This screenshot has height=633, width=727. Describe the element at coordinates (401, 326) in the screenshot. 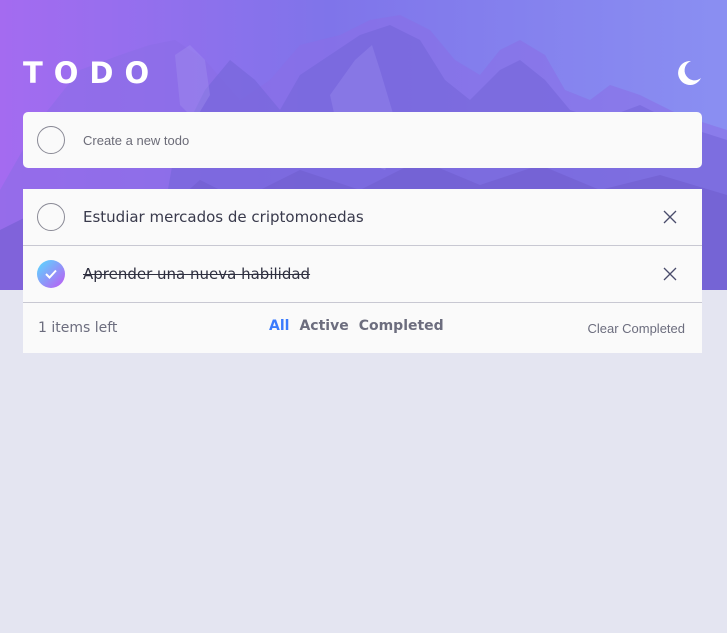

I see `filter-completed: Completed` at that location.